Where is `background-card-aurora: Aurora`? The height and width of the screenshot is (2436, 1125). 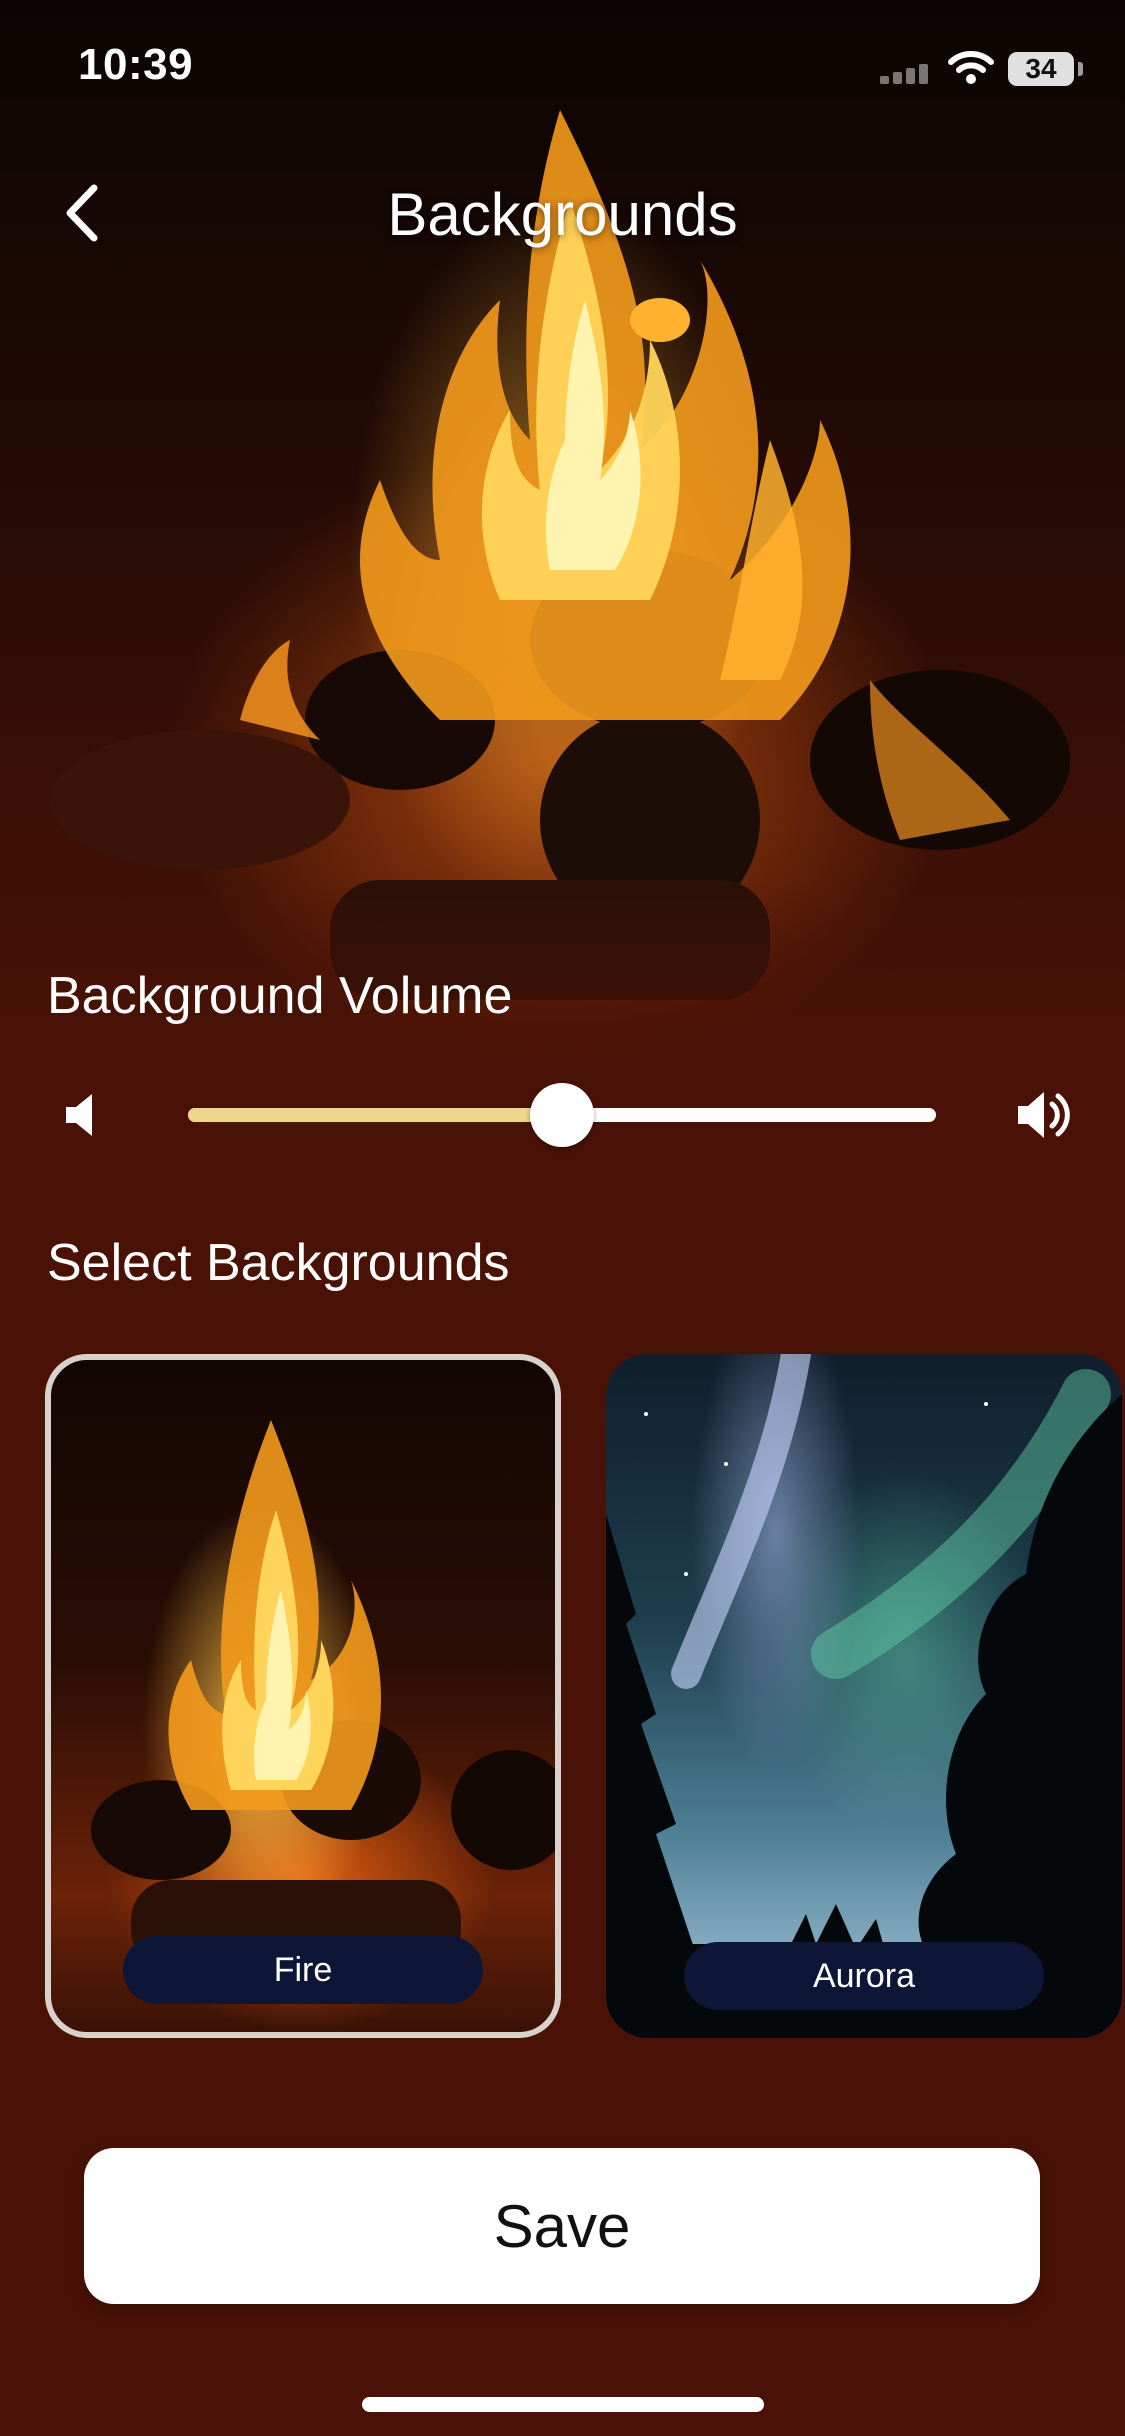
background-card-aurora: Aurora is located at coordinates (864, 1696).